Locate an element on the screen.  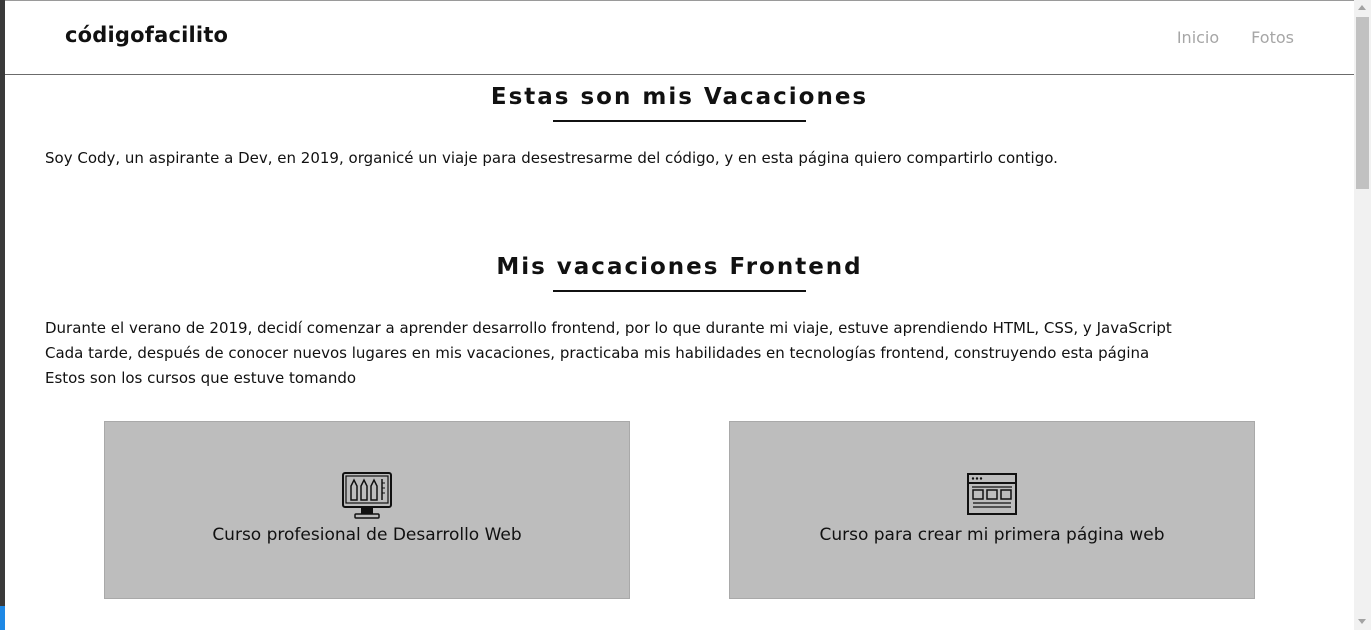
course-card-primera-pagina: Curso para crear mi primera página web is located at coordinates (992, 510).